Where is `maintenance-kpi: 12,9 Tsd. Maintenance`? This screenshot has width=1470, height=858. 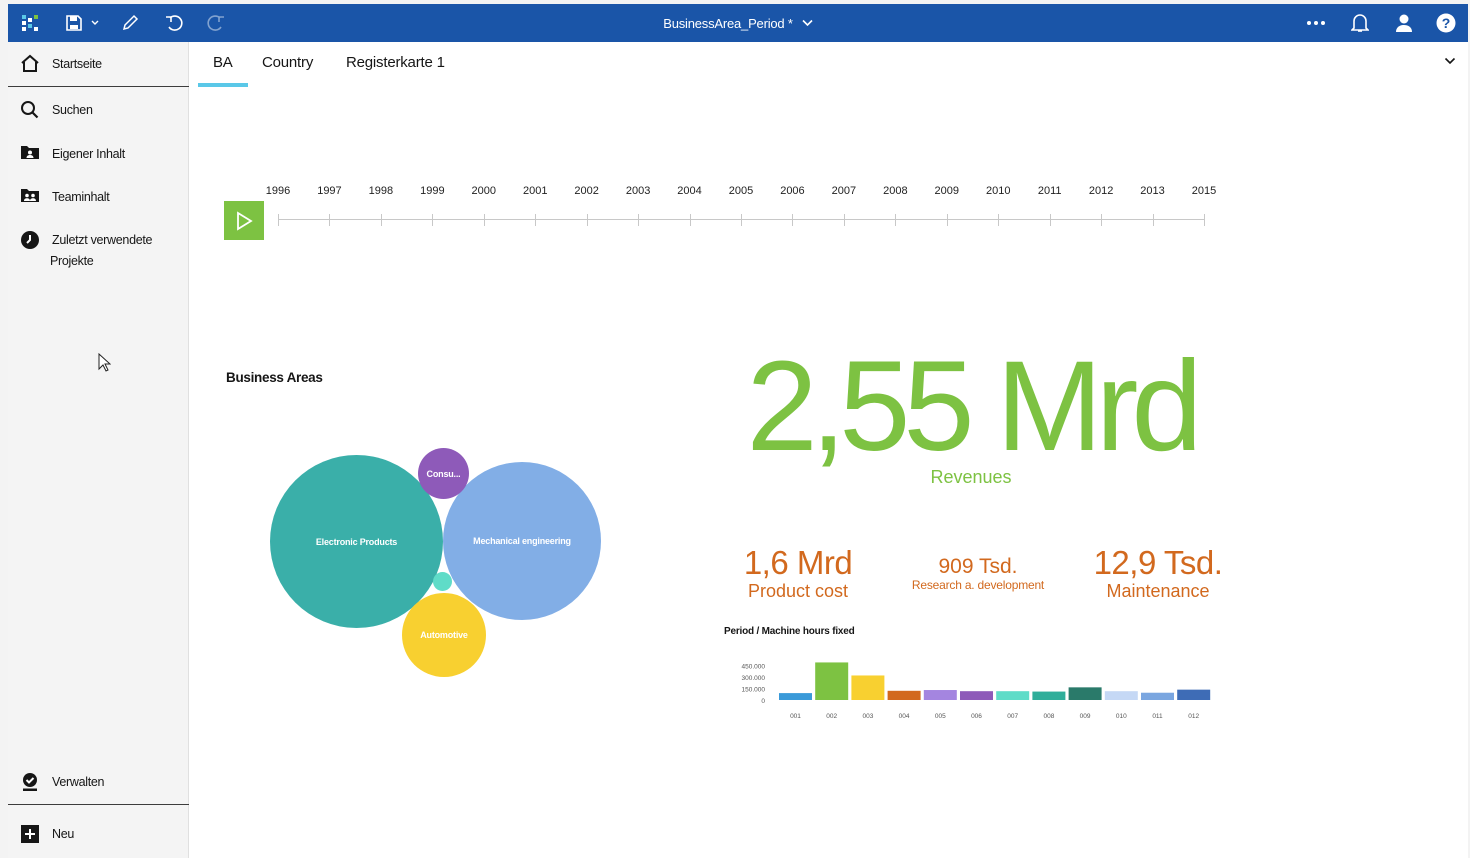 maintenance-kpi: 12,9 Tsd. Maintenance is located at coordinates (1158, 573).